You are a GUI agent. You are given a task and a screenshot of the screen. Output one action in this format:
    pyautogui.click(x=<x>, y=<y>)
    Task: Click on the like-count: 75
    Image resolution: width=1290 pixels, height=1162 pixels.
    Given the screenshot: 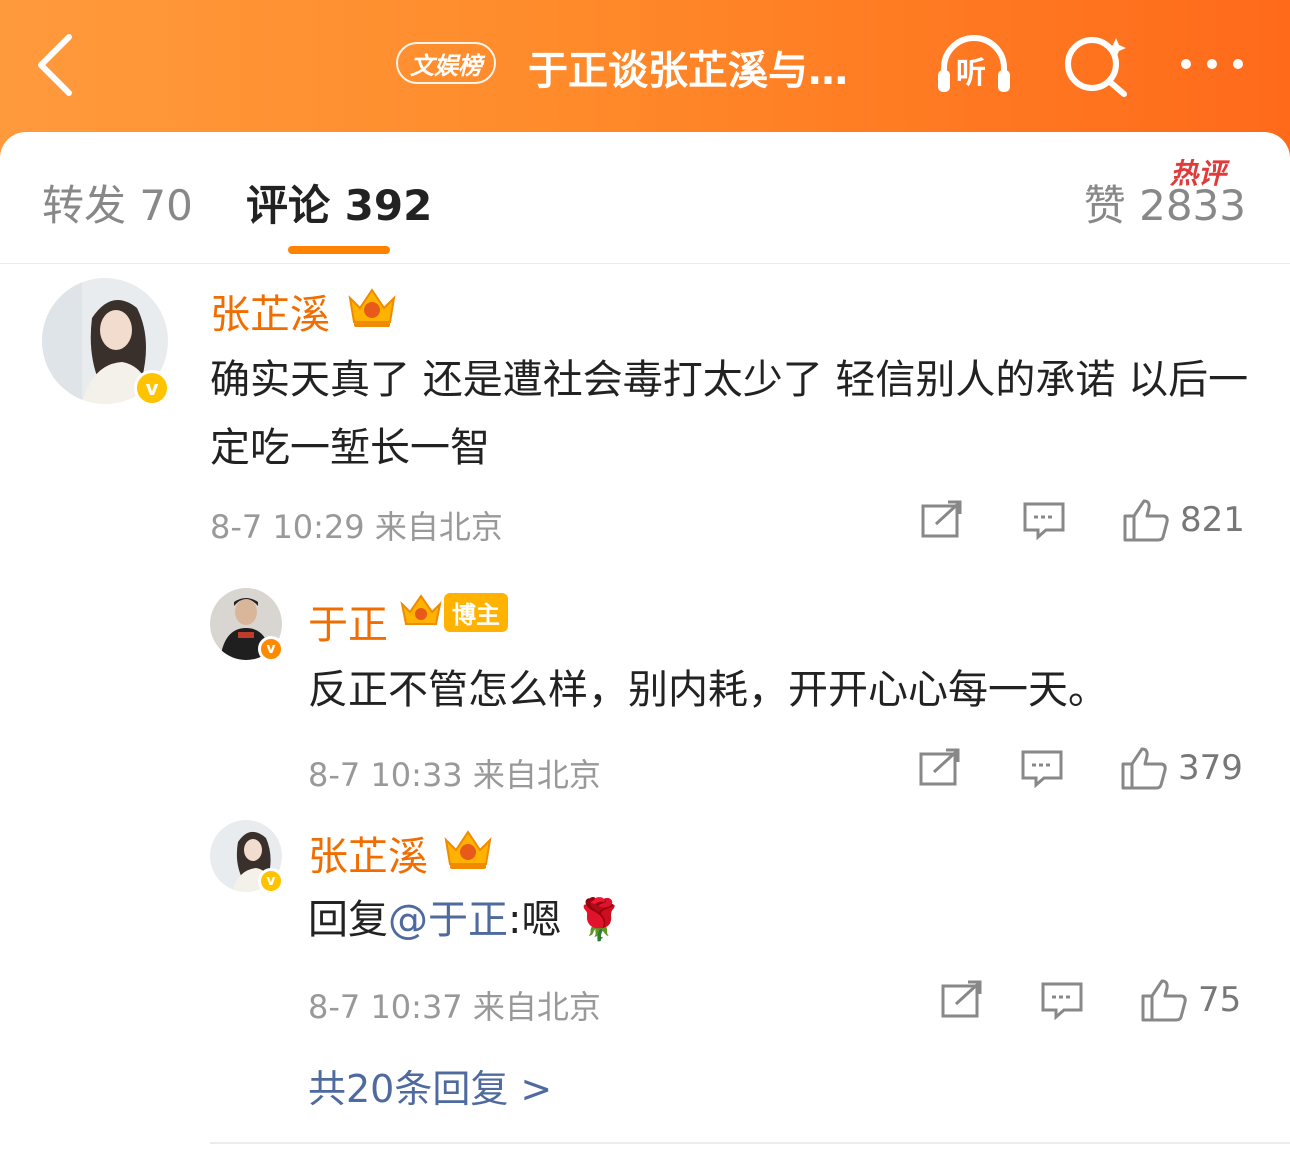 What is the action you would take?
    pyautogui.click(x=1220, y=1000)
    